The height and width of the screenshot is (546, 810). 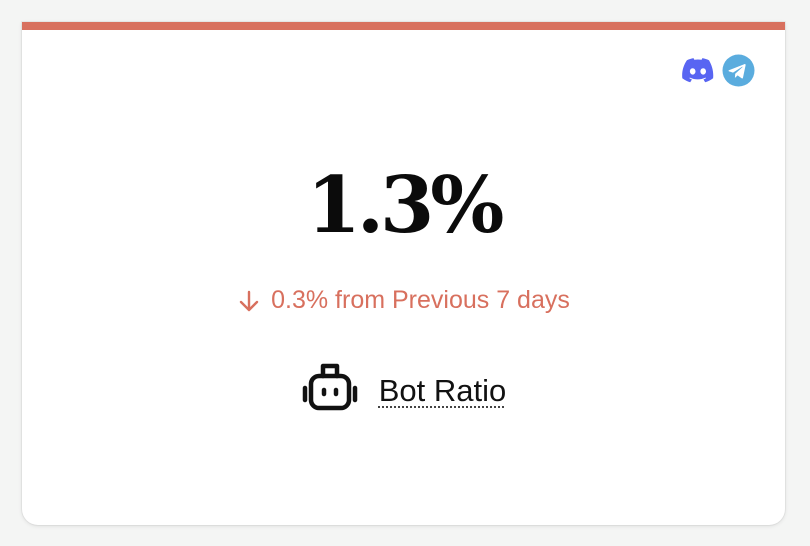 What do you see at coordinates (405, 205) in the screenshot?
I see `metric-value: 1.3%` at bounding box center [405, 205].